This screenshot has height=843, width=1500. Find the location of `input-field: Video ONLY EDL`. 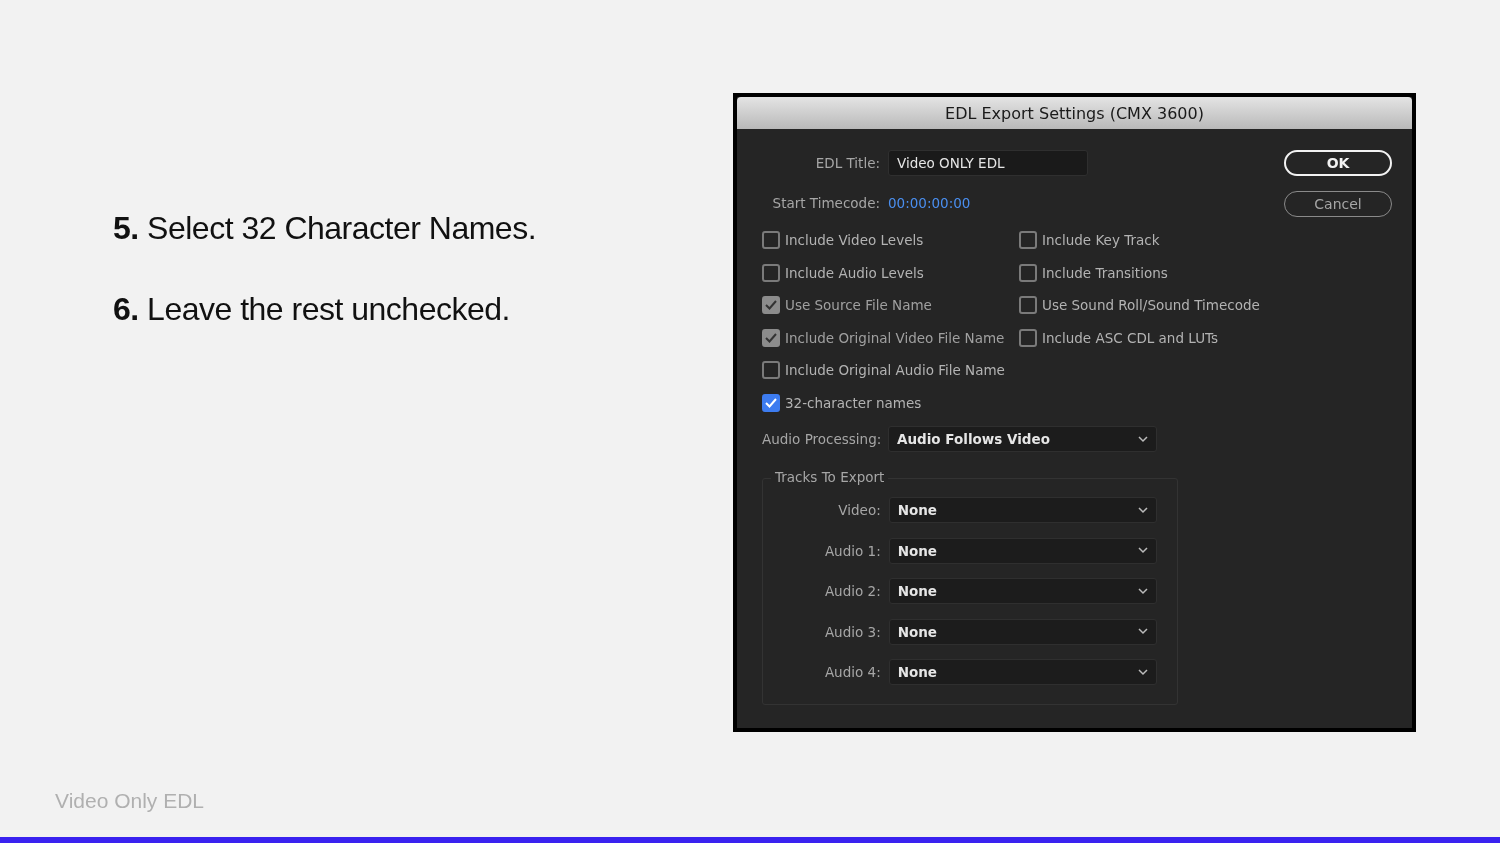

input-field: Video ONLY EDL is located at coordinates (988, 163).